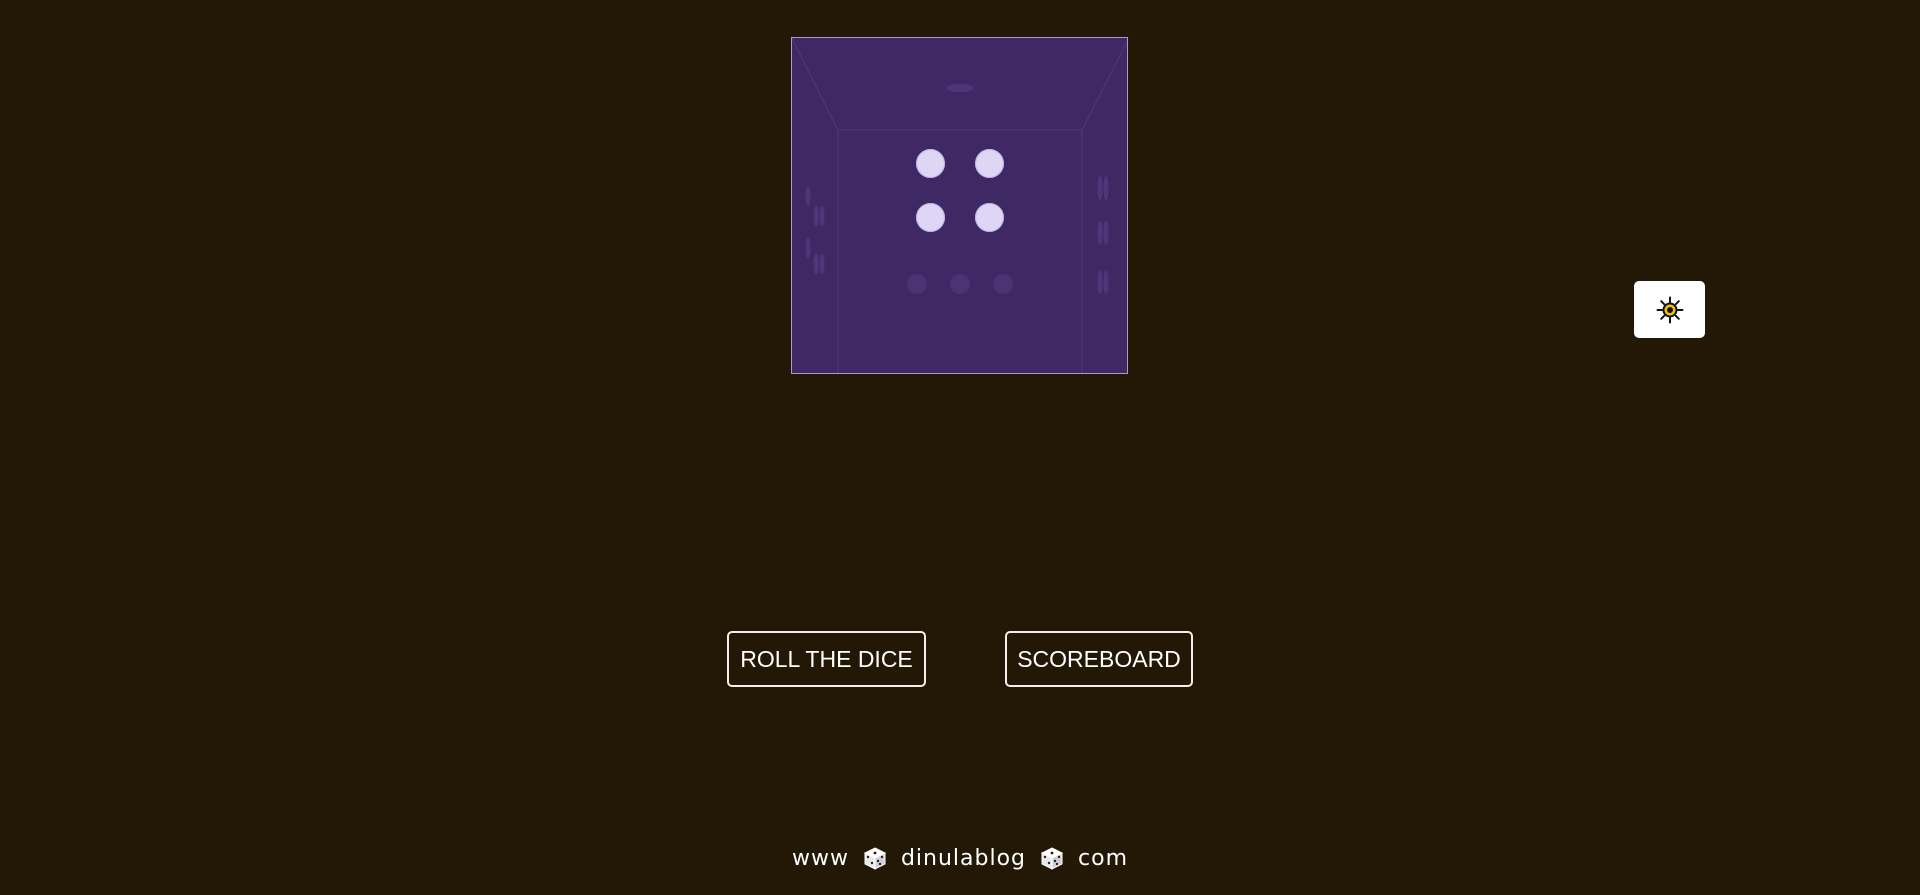 The height and width of the screenshot is (895, 1920). Describe the element at coordinates (815, 230) in the screenshot. I see `left-face-pips` at that location.